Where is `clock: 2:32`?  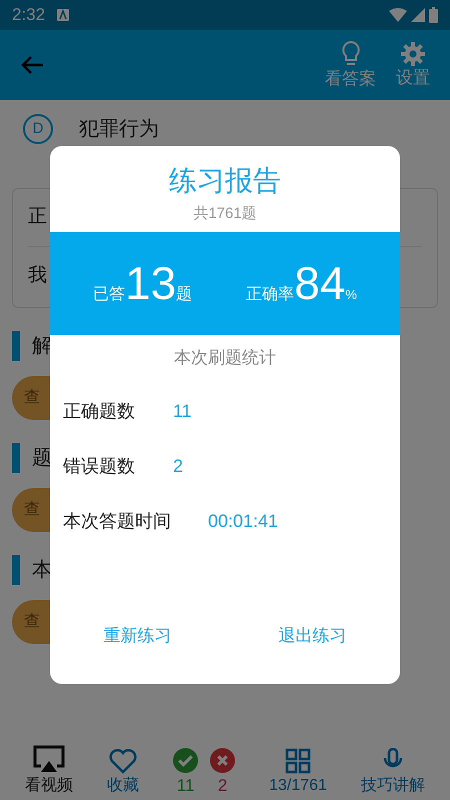
clock: 2:32 is located at coordinates (29, 15).